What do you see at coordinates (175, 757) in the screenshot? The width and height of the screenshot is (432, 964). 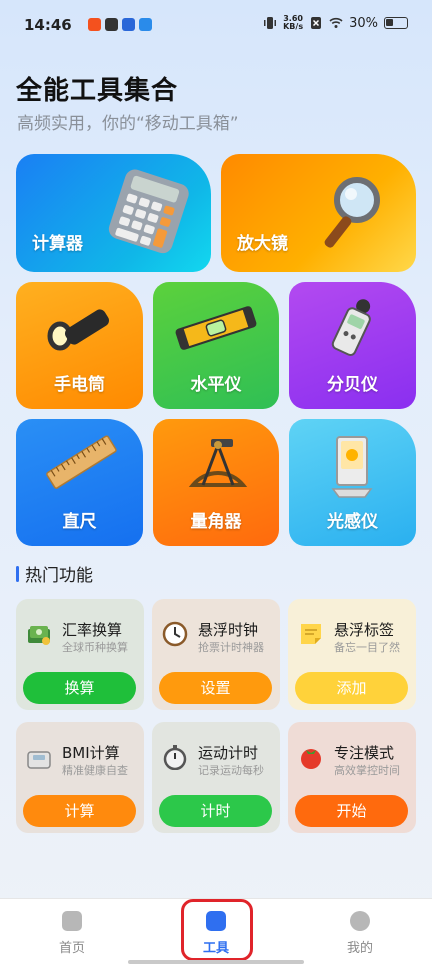 I see `stopwatch-icon` at bounding box center [175, 757].